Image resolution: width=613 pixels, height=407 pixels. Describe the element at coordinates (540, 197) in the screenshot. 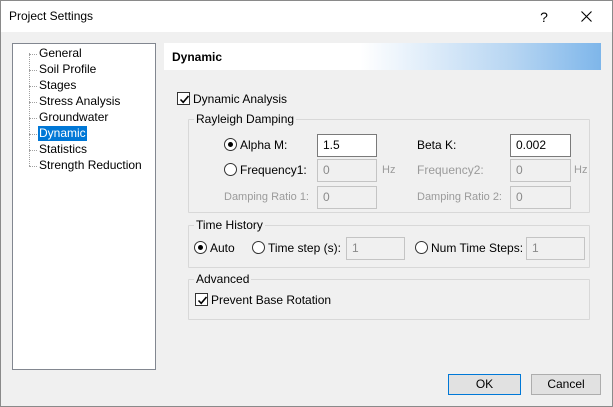

I see `damping-ratio2-input: 0` at that location.